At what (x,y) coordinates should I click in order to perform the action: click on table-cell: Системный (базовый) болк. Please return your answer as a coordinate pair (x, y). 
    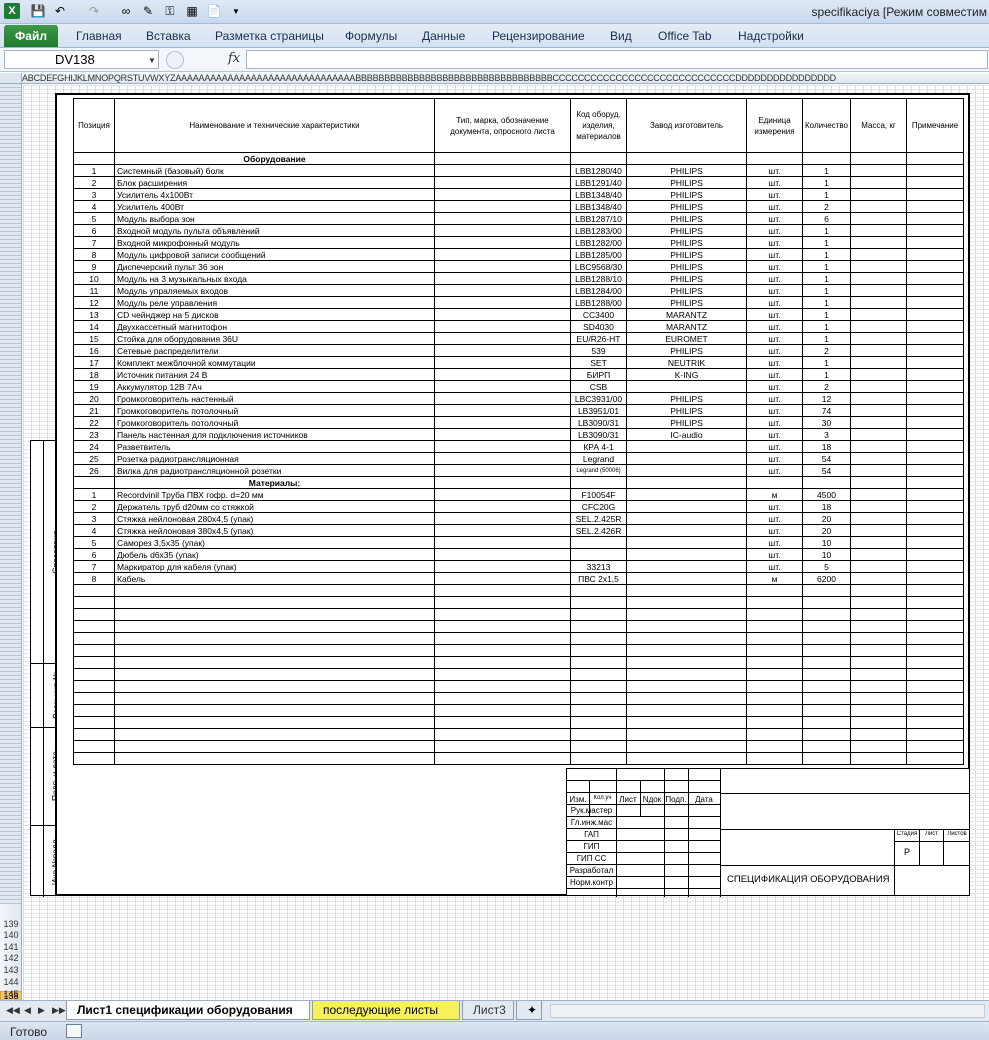
    Looking at the image, I should click on (274, 170).